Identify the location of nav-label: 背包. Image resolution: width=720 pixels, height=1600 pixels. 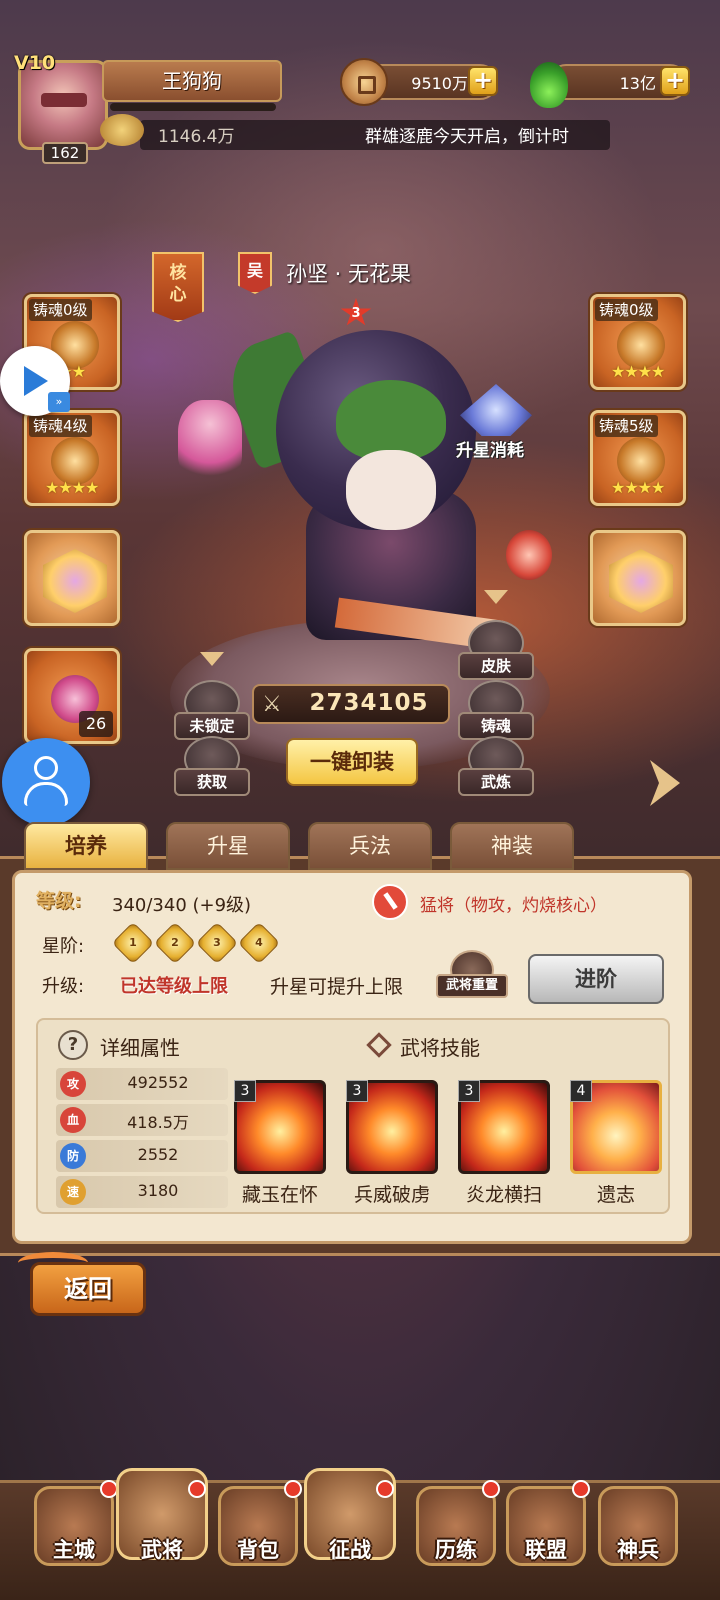
(258, 1550).